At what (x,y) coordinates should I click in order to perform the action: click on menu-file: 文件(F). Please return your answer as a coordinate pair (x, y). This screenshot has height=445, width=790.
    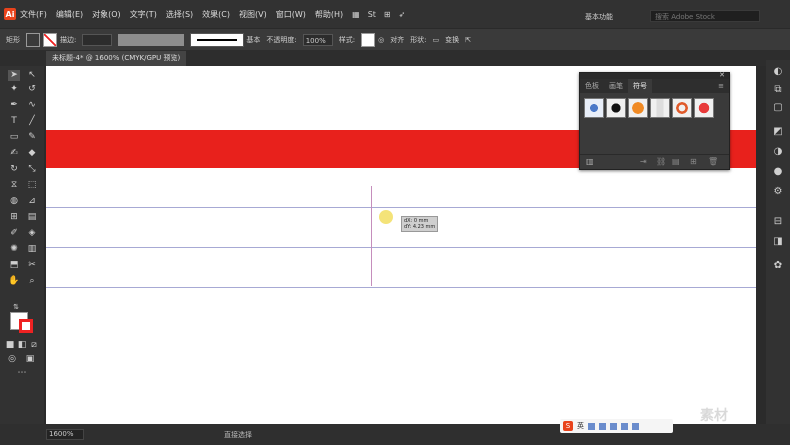
    Looking at the image, I should click on (33, 14).